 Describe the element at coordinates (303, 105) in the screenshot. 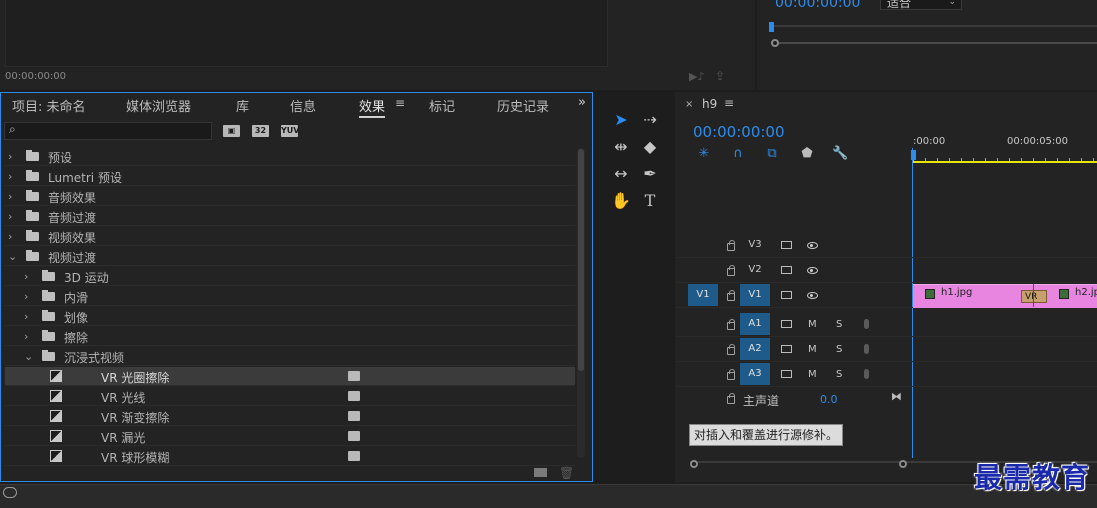

I see `tab-info: 信息` at that location.